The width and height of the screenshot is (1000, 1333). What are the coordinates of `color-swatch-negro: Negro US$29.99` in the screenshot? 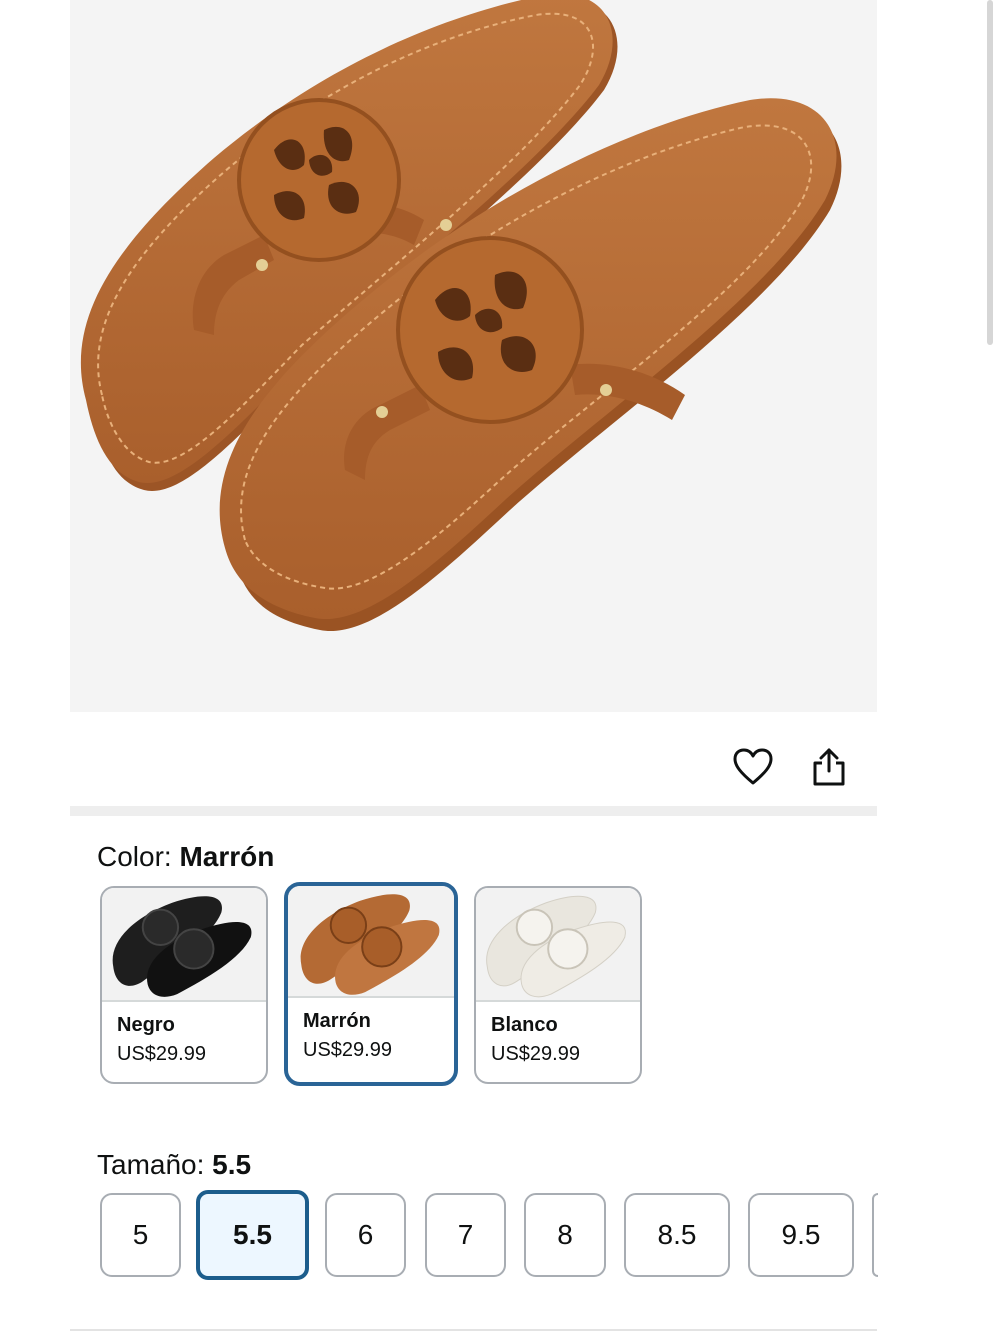 It's located at (184, 985).